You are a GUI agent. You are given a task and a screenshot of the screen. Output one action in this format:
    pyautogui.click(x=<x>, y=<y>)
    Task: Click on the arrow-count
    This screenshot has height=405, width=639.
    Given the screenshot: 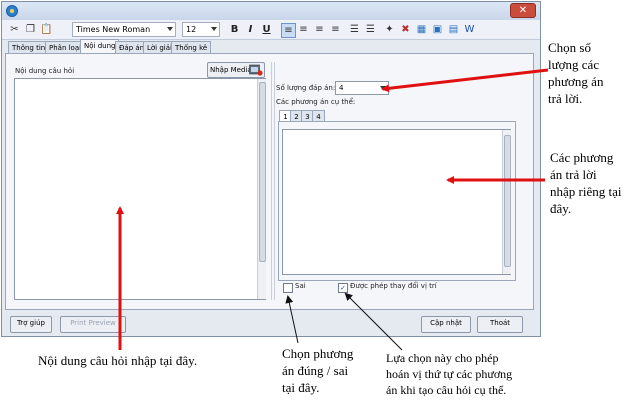 What is the action you would take?
    pyautogui.click(x=465, y=80)
    